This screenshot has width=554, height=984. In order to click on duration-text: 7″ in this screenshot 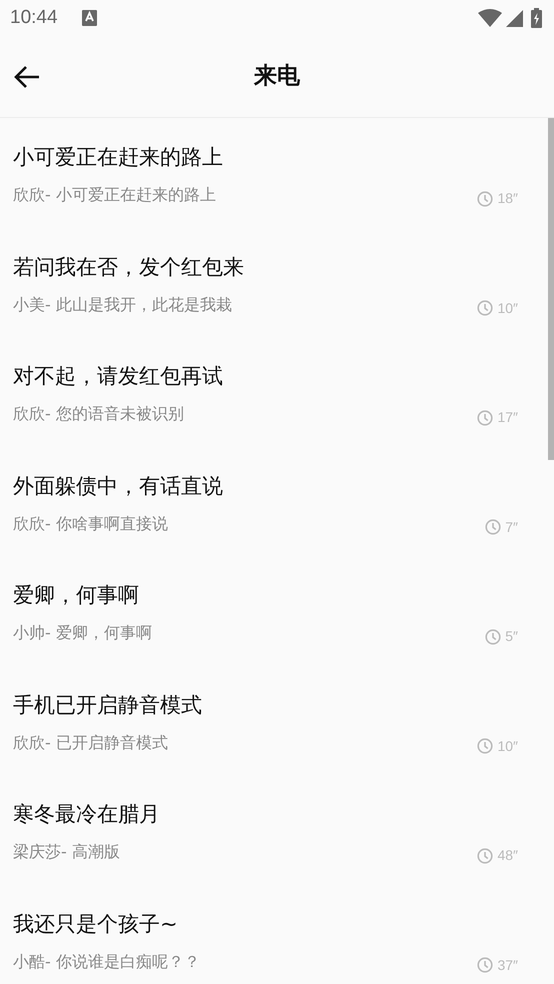, I will do `click(511, 527)`.